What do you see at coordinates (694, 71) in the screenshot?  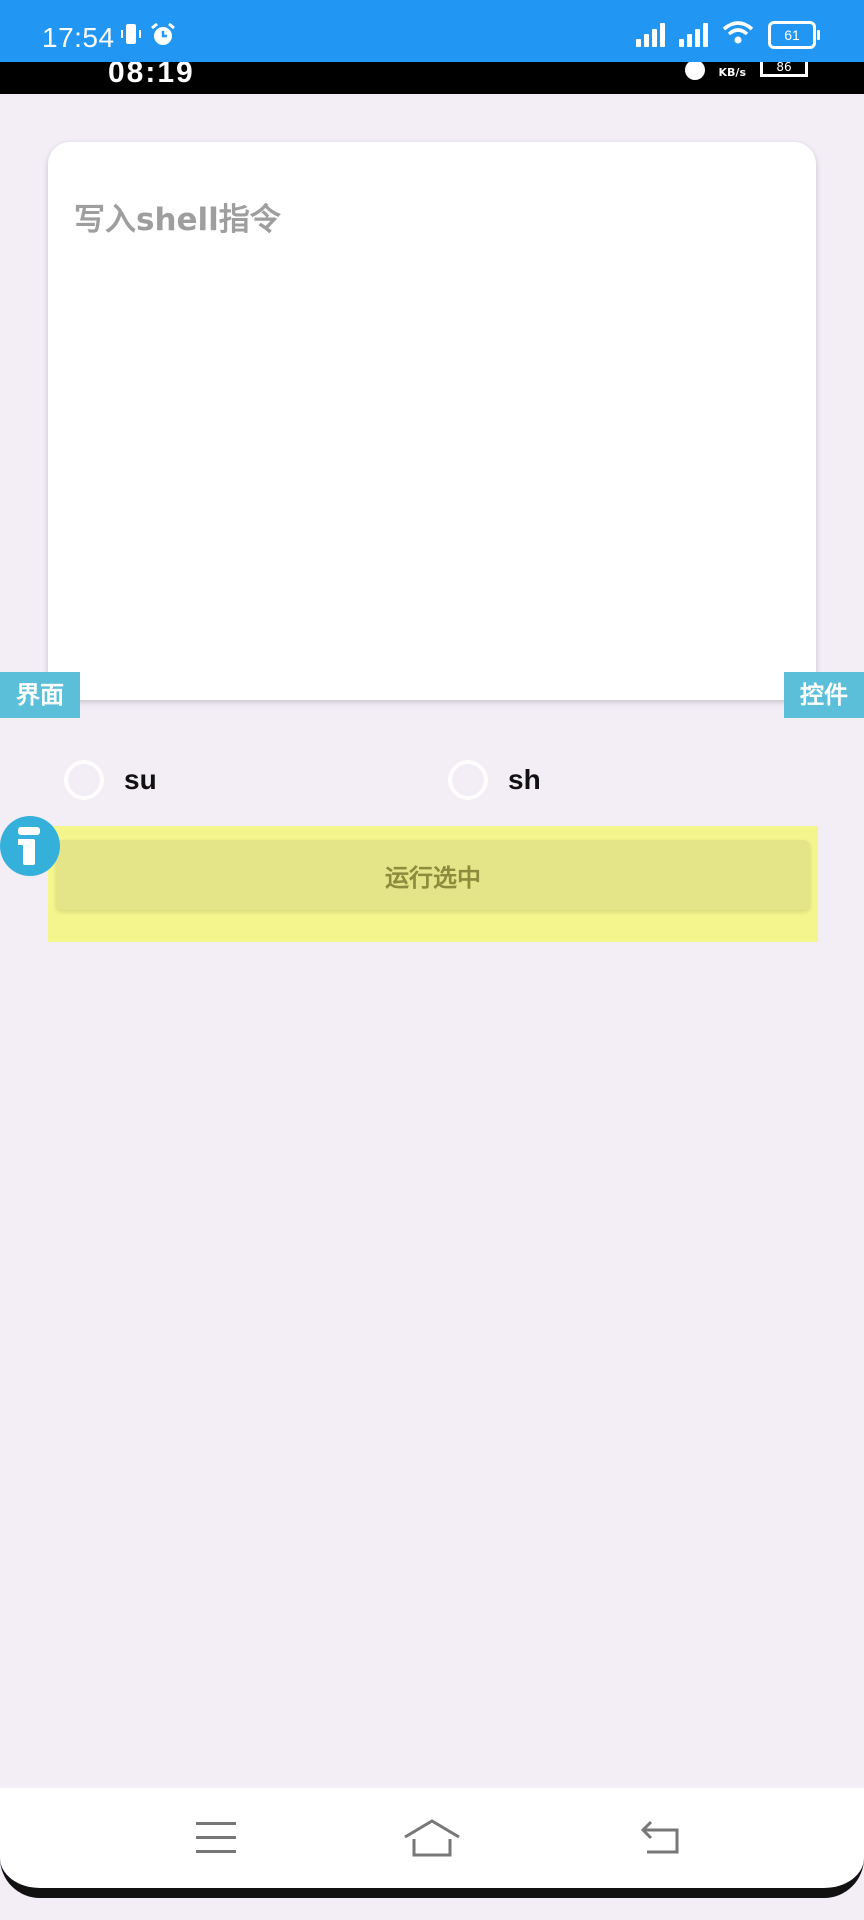 I see `clock-icon` at bounding box center [694, 71].